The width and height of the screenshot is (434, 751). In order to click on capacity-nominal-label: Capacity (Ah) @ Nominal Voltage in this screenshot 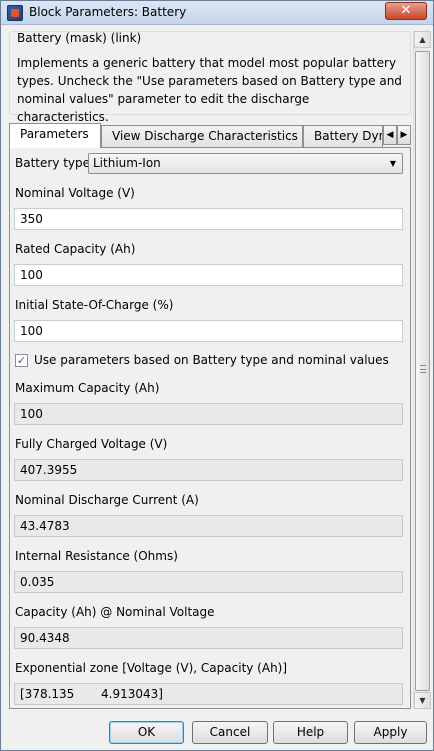, I will do `click(115, 612)`.